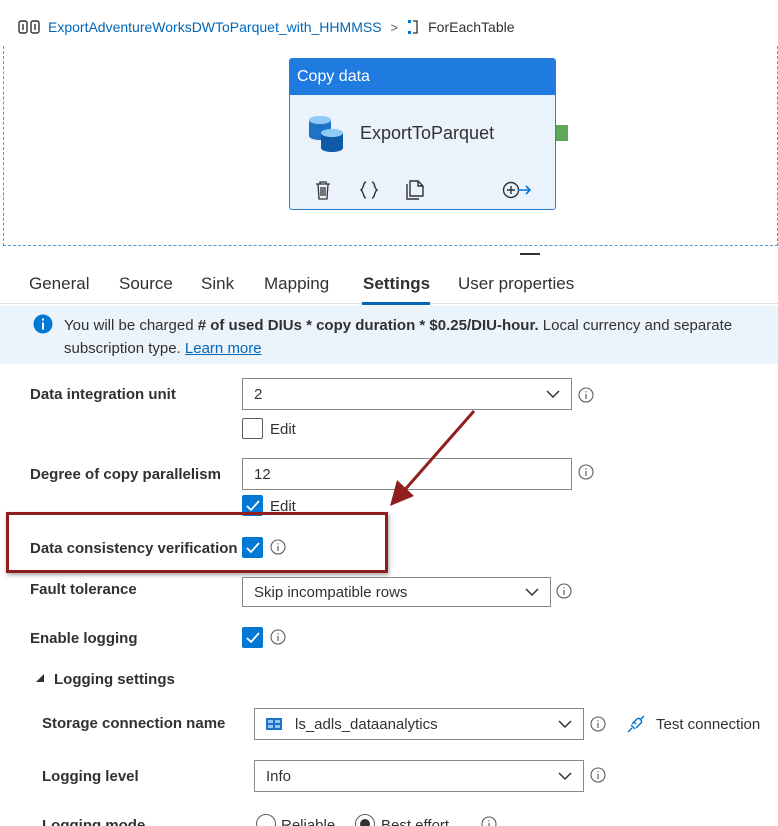 This screenshot has width=778, height=826. What do you see at coordinates (146, 284) in the screenshot?
I see `tab-source: Source` at bounding box center [146, 284].